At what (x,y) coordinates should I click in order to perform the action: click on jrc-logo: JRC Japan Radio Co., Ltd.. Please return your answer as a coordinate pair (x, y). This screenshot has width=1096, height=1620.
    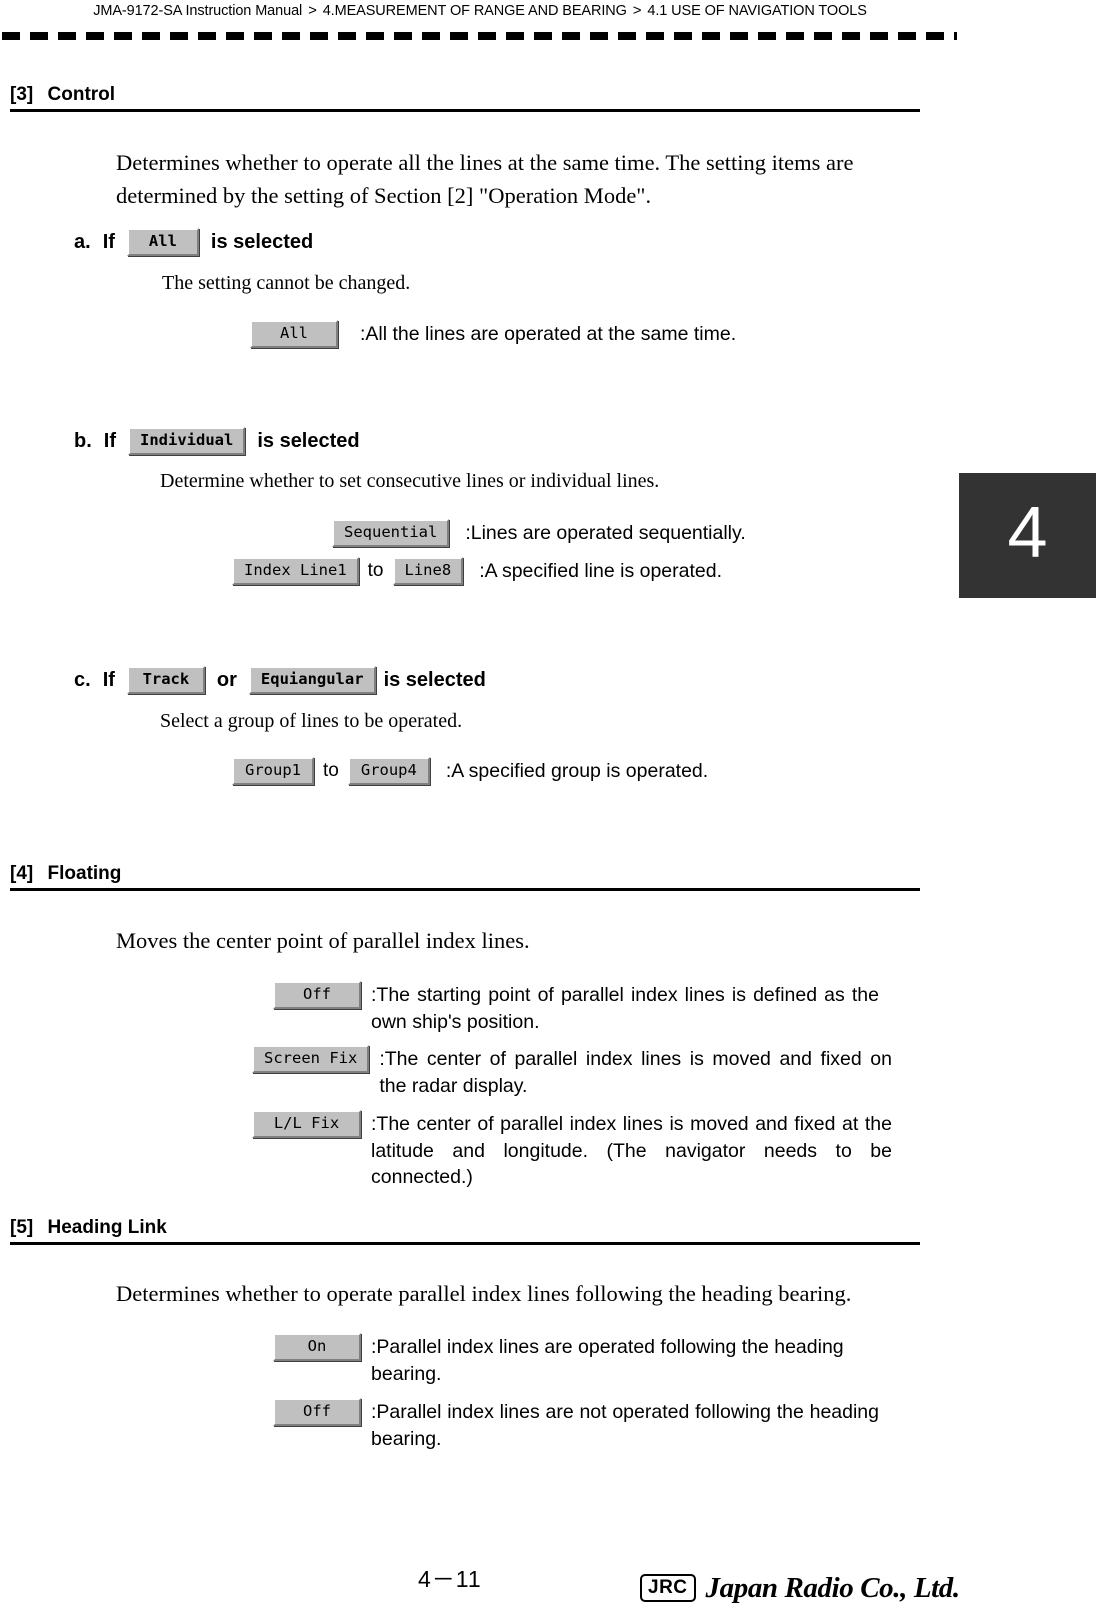
    Looking at the image, I should click on (800, 1588).